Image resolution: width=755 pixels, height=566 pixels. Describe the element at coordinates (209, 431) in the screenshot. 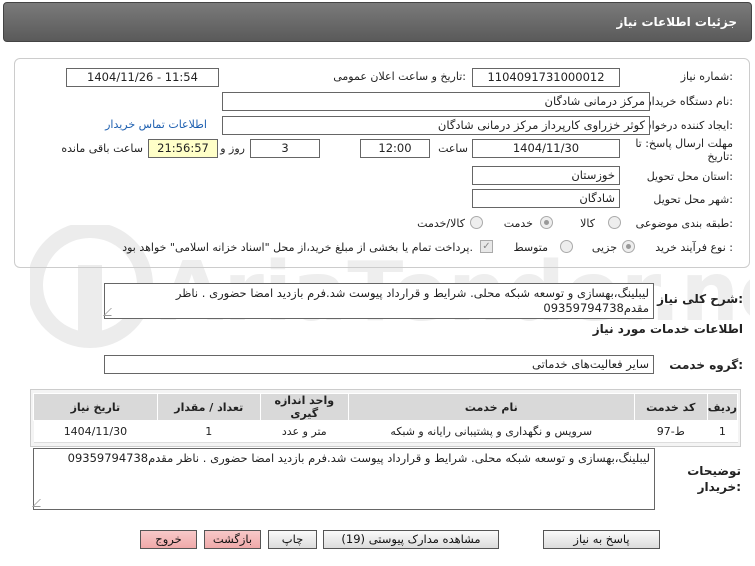

I see `cell-quantity: 1` at that location.